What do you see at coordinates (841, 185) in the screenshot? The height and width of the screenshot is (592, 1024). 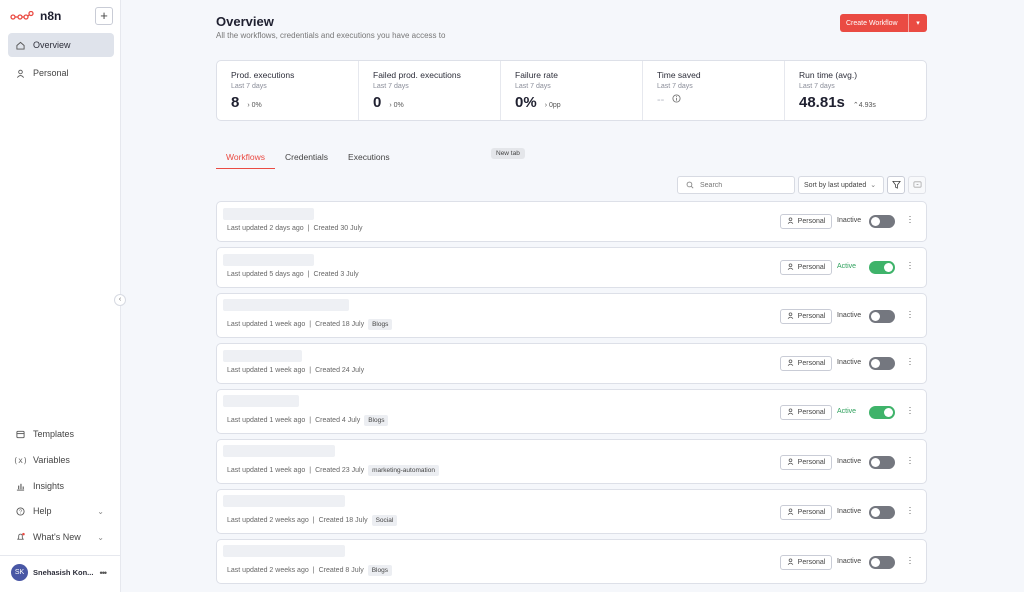 I see `sort-select: Sort by last updated ⌄` at bounding box center [841, 185].